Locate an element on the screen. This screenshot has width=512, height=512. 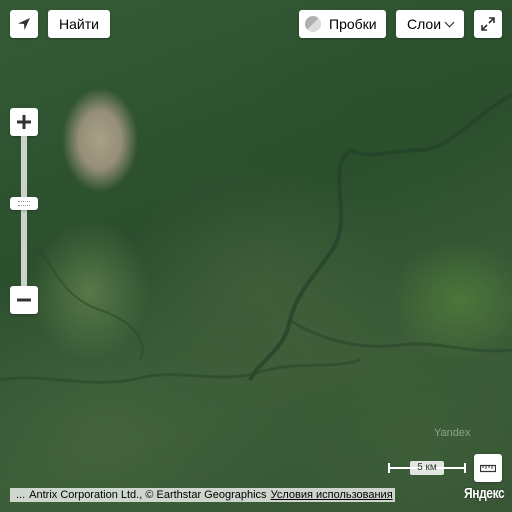
layers-button: Слои is located at coordinates (430, 24).